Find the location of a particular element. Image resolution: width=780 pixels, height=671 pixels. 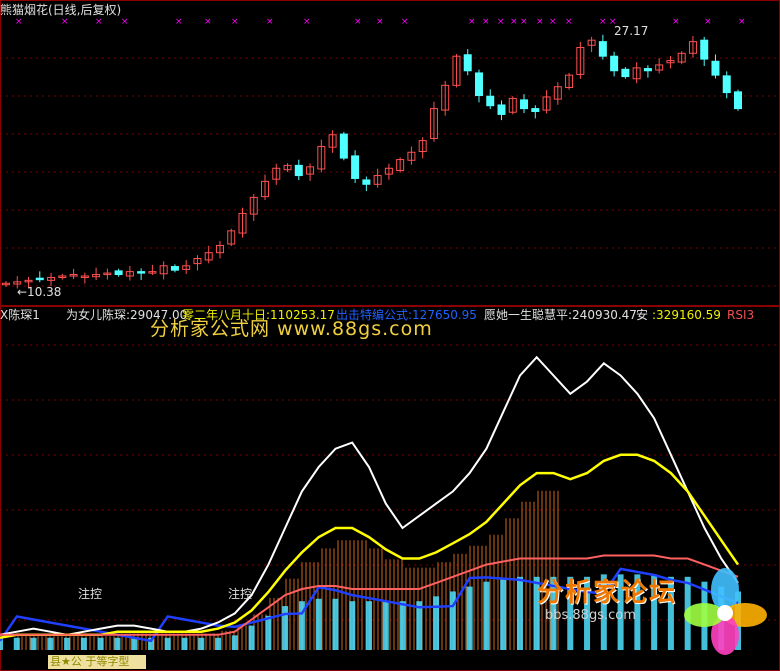

indicator-legend-item: 安 is located at coordinates (642, 315).